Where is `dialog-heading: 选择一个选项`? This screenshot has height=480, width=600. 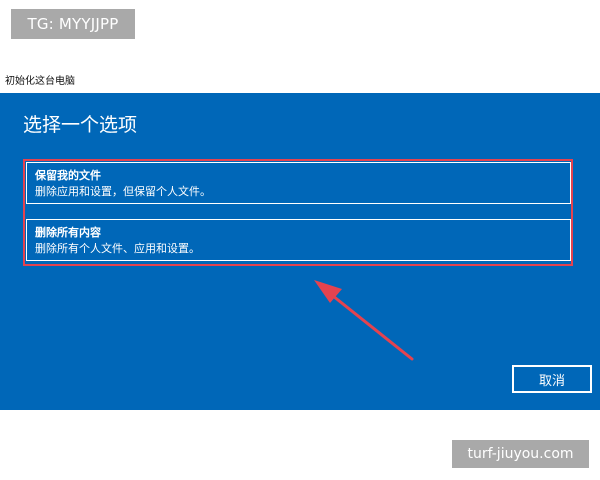
dialog-heading: 选择一个选项 is located at coordinates (80, 125).